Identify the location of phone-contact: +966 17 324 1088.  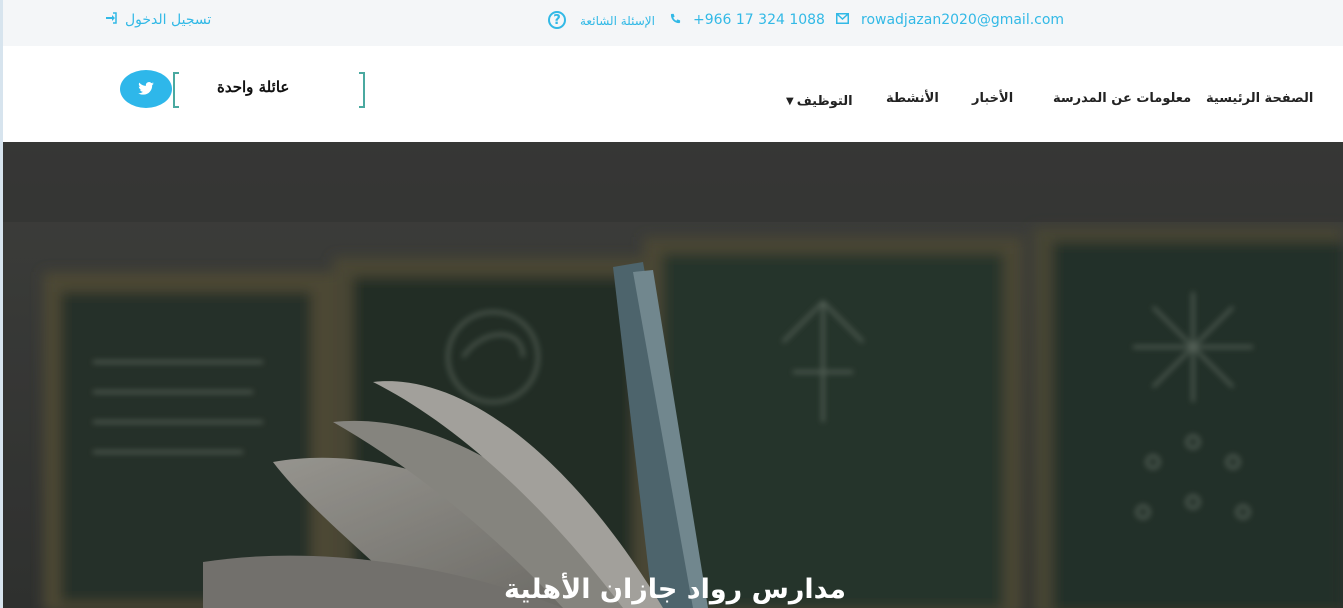
(747, 20).